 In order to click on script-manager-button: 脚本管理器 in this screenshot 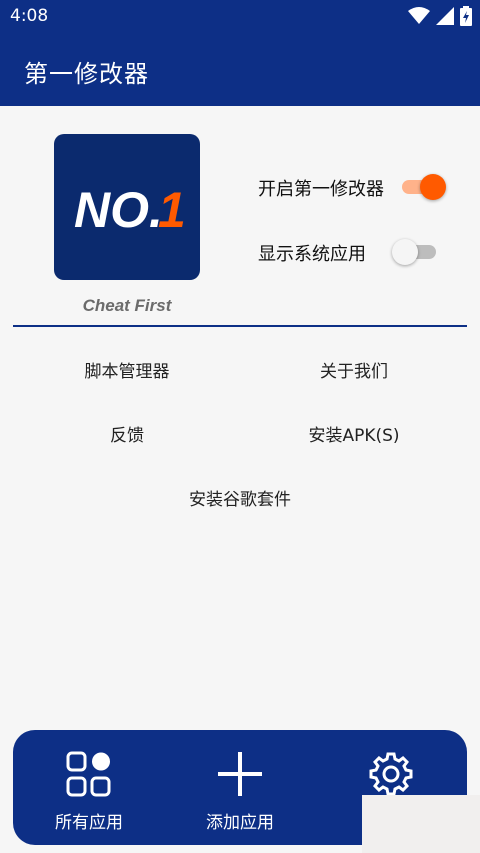, I will do `click(127, 369)`.